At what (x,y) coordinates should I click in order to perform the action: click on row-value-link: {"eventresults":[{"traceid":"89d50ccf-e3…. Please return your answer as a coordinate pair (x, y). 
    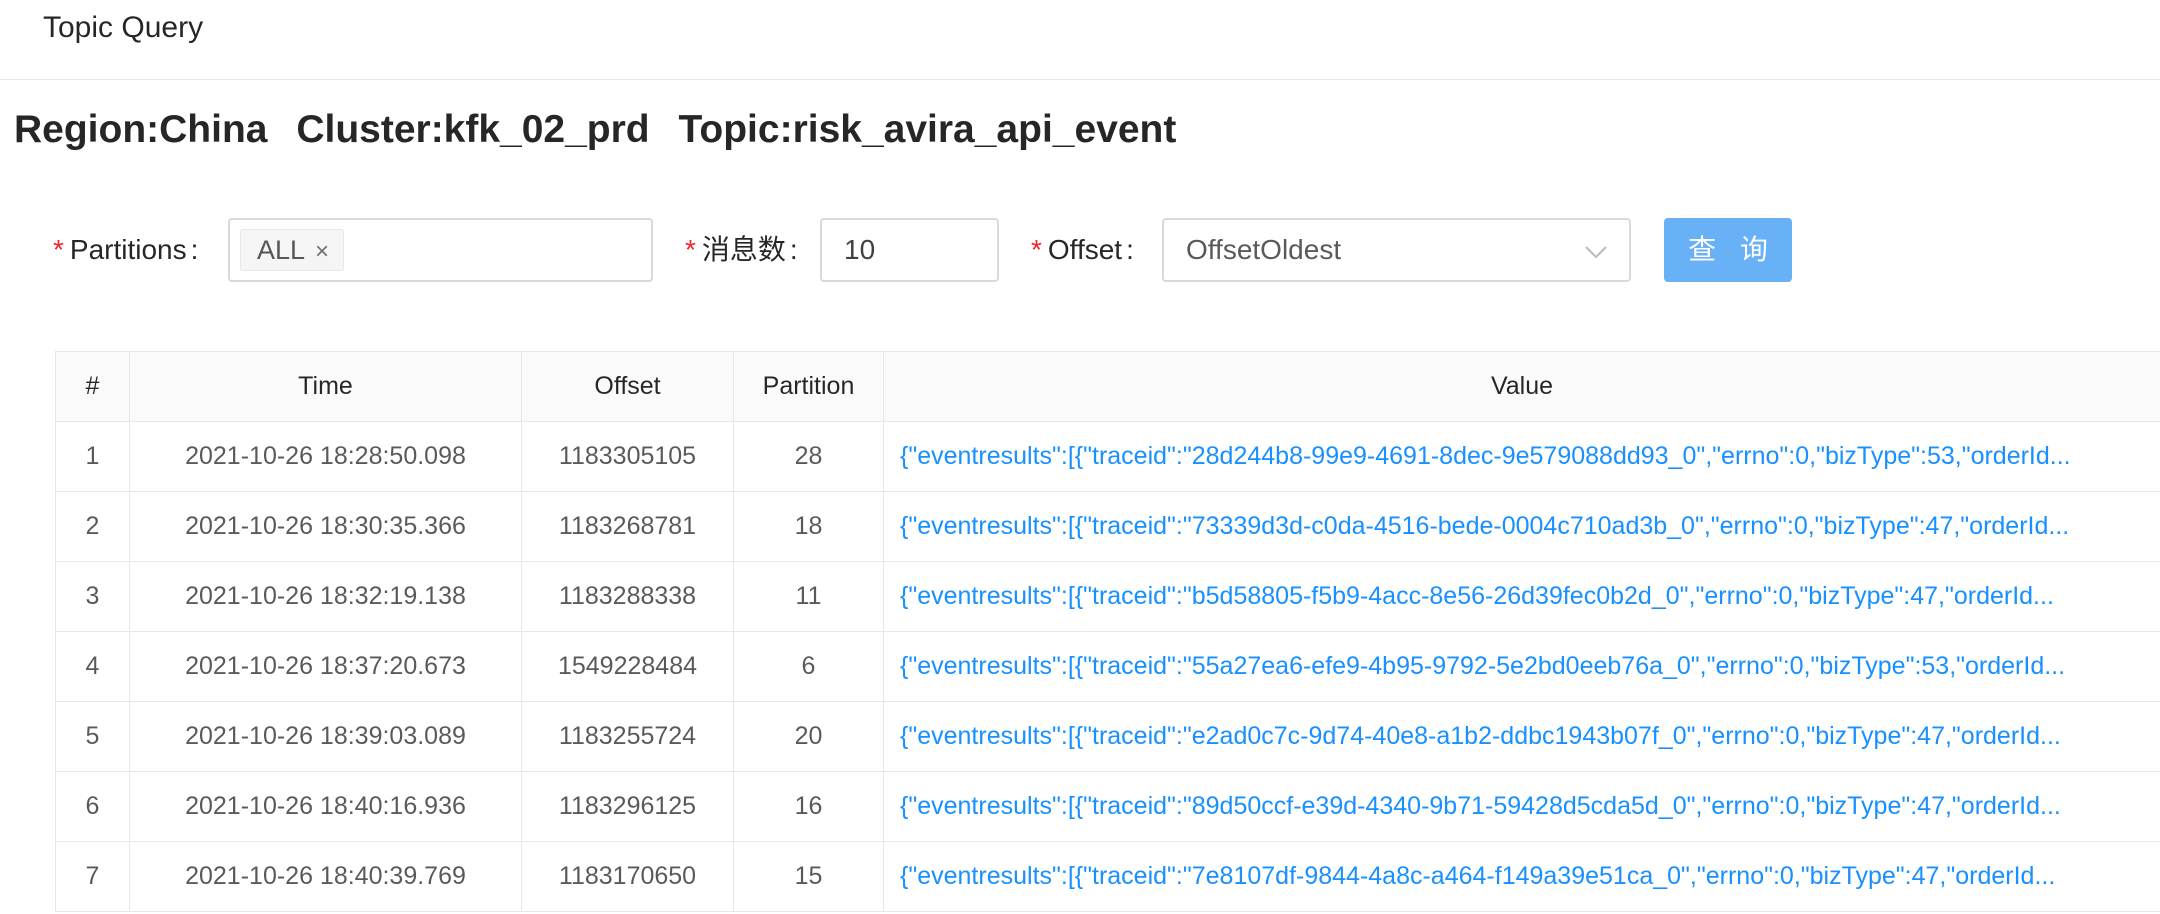
    Looking at the image, I should click on (1521, 806).